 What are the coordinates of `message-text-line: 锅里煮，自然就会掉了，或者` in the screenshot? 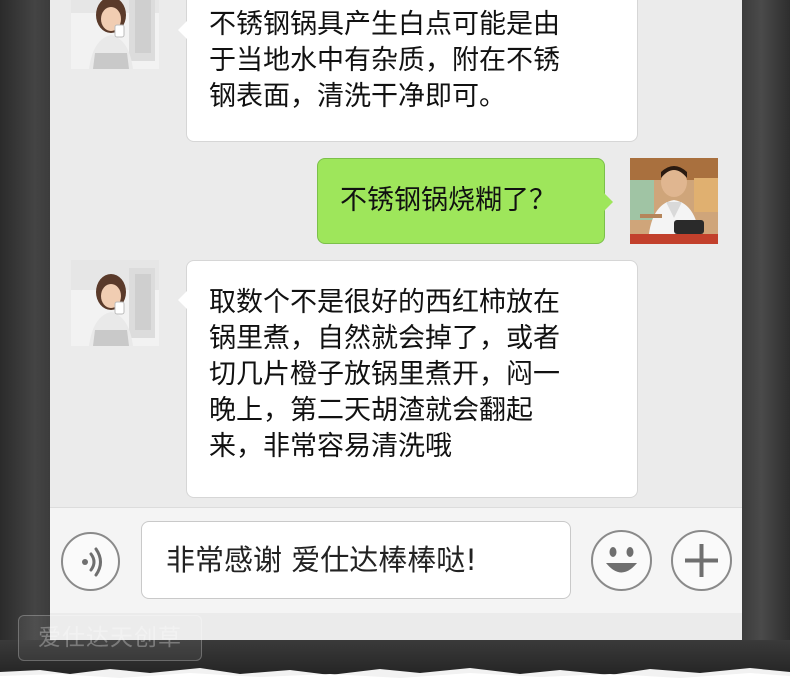 It's located at (384, 338).